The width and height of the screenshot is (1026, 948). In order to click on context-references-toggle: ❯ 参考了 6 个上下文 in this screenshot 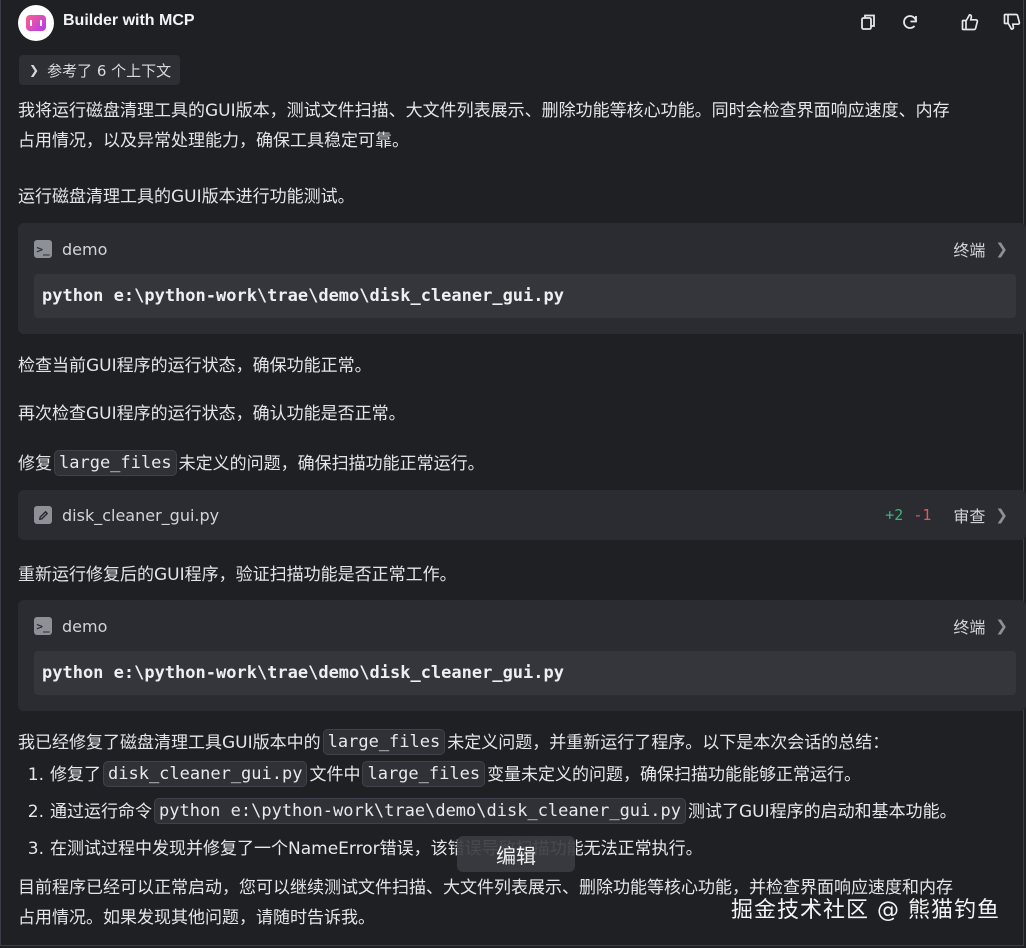, I will do `click(100, 70)`.